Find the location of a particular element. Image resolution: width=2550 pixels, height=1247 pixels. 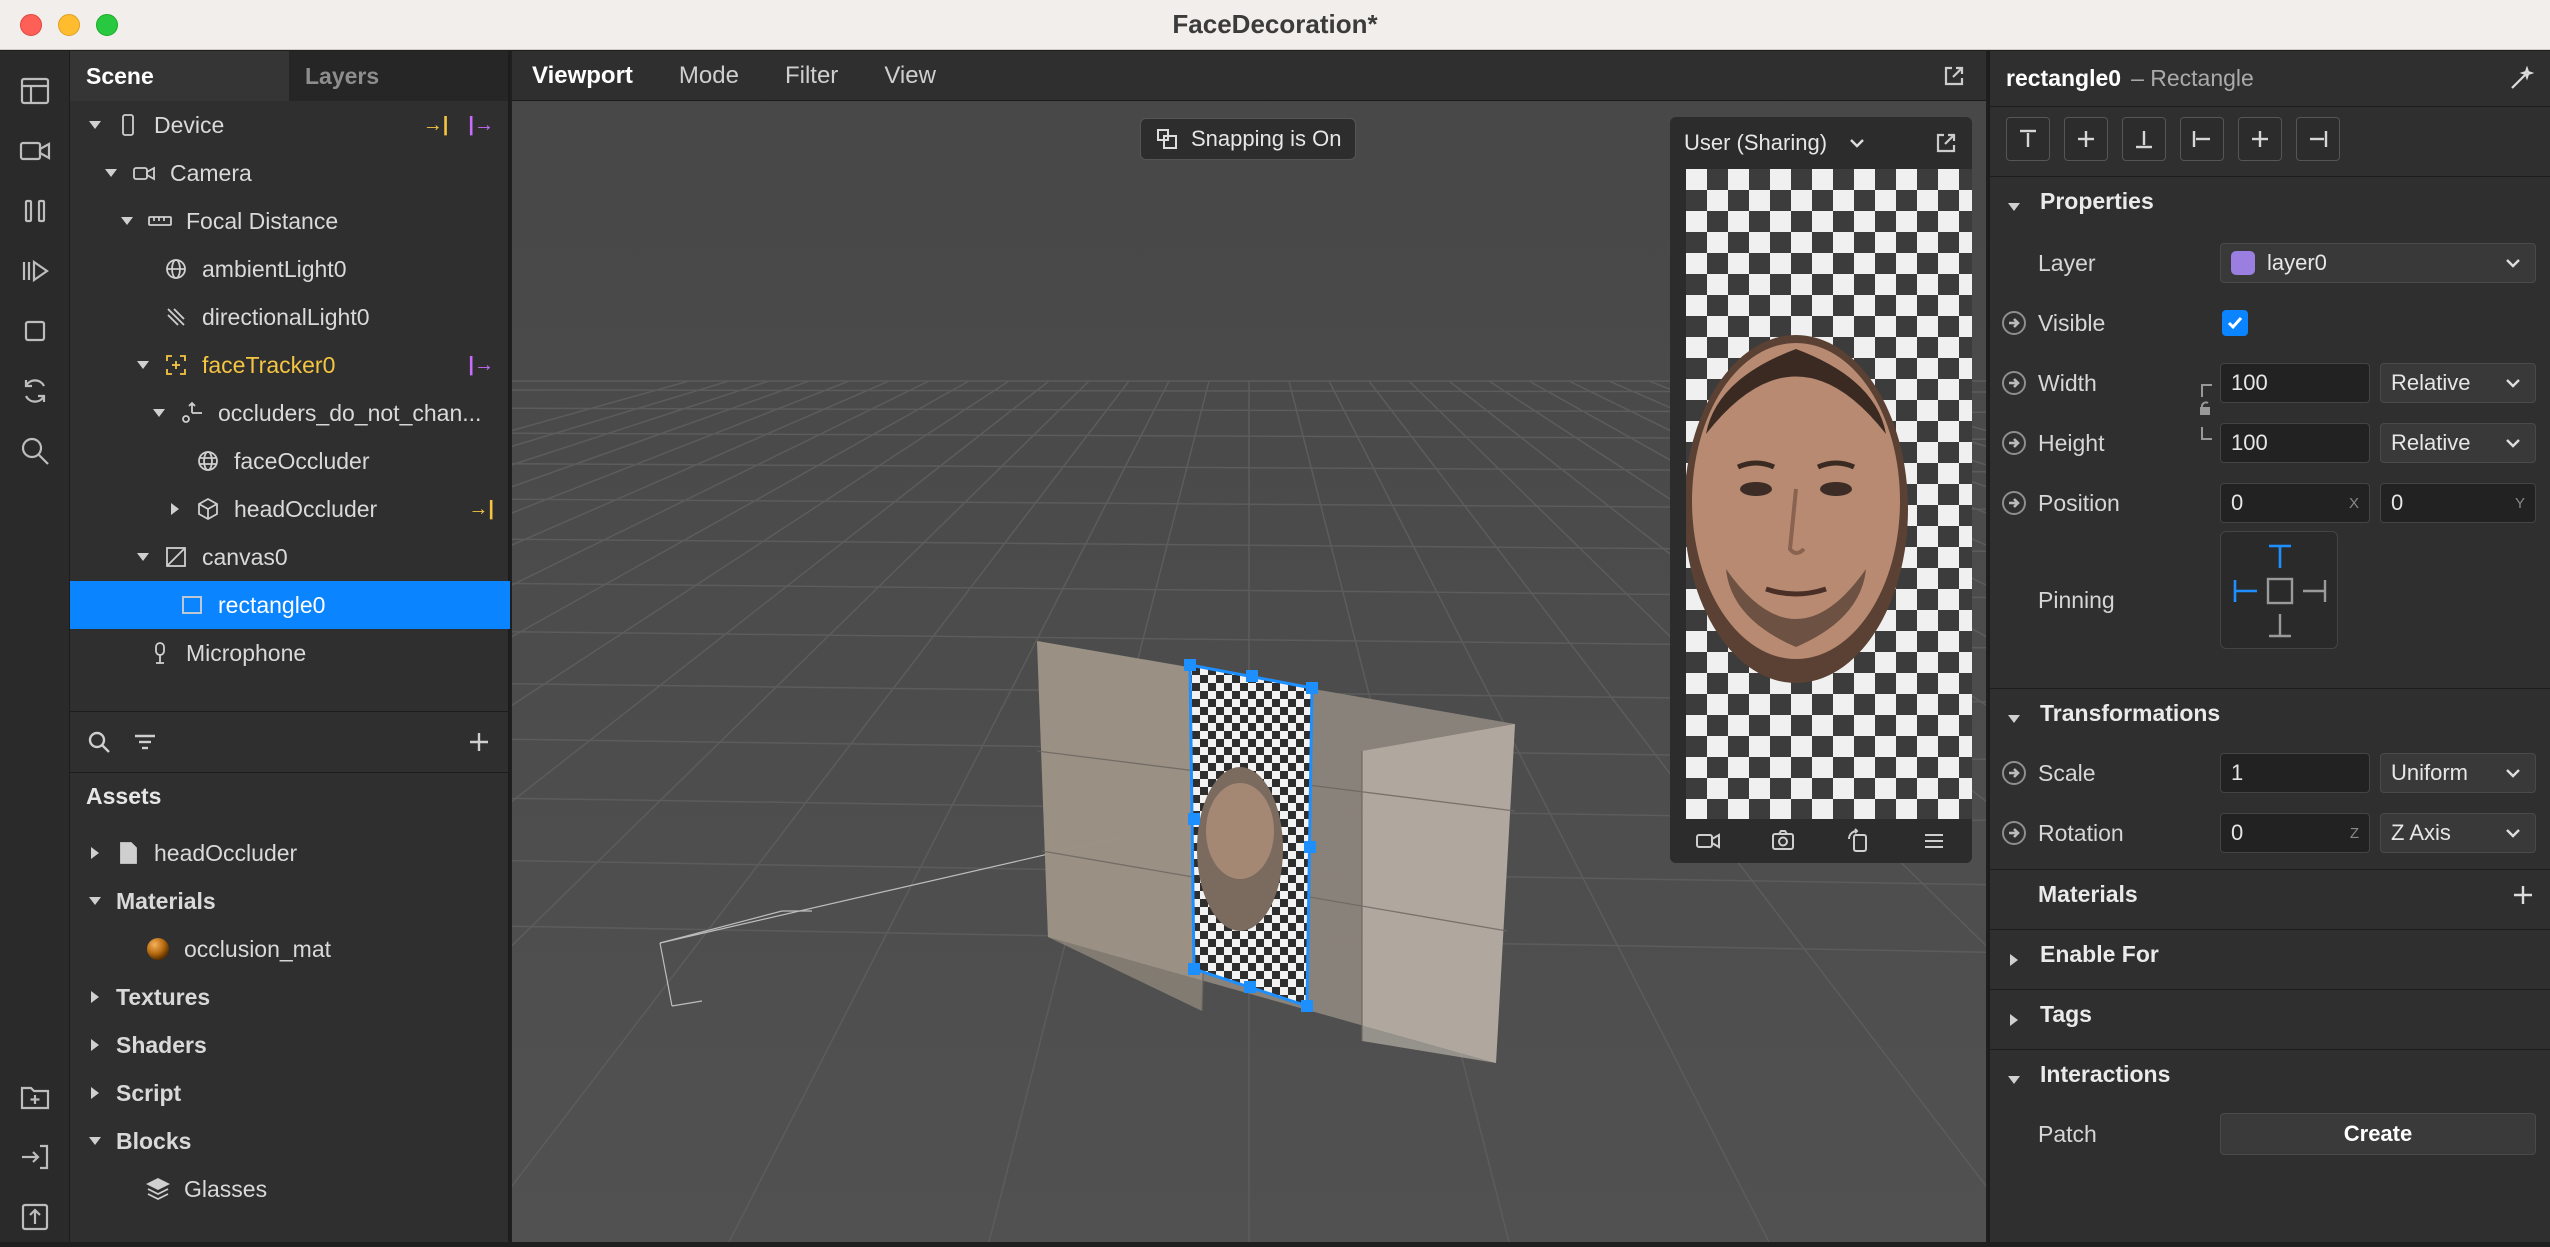

tree-item-headoccluder: headOccluder →| is located at coordinates (290, 509).